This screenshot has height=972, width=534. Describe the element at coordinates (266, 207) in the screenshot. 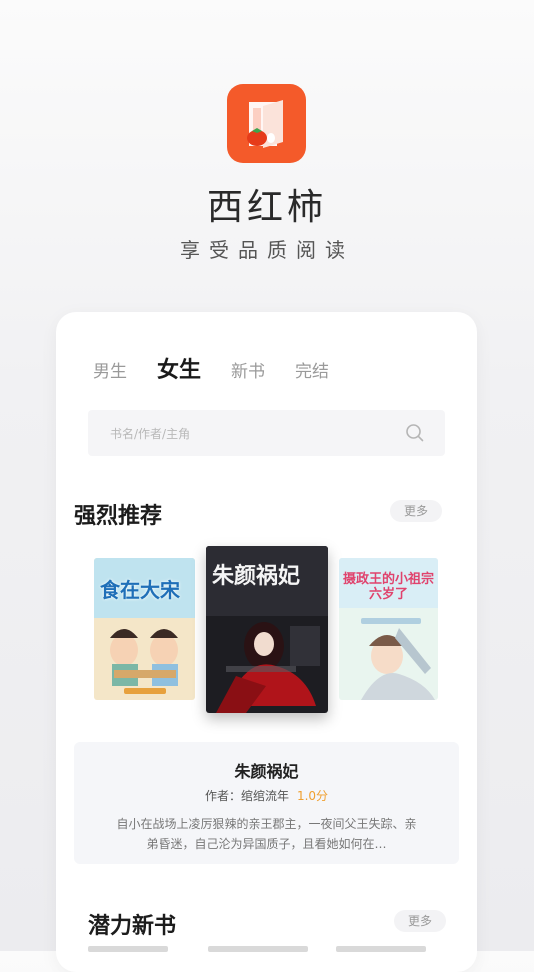

I see `app-name: 西红柿` at that location.